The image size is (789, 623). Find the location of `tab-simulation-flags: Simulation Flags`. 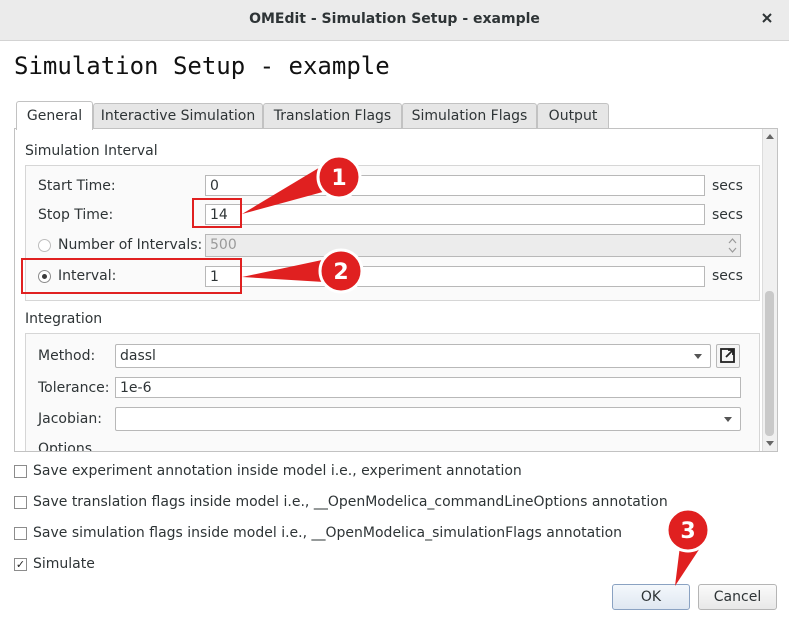

tab-simulation-flags: Simulation Flags is located at coordinates (469, 116).